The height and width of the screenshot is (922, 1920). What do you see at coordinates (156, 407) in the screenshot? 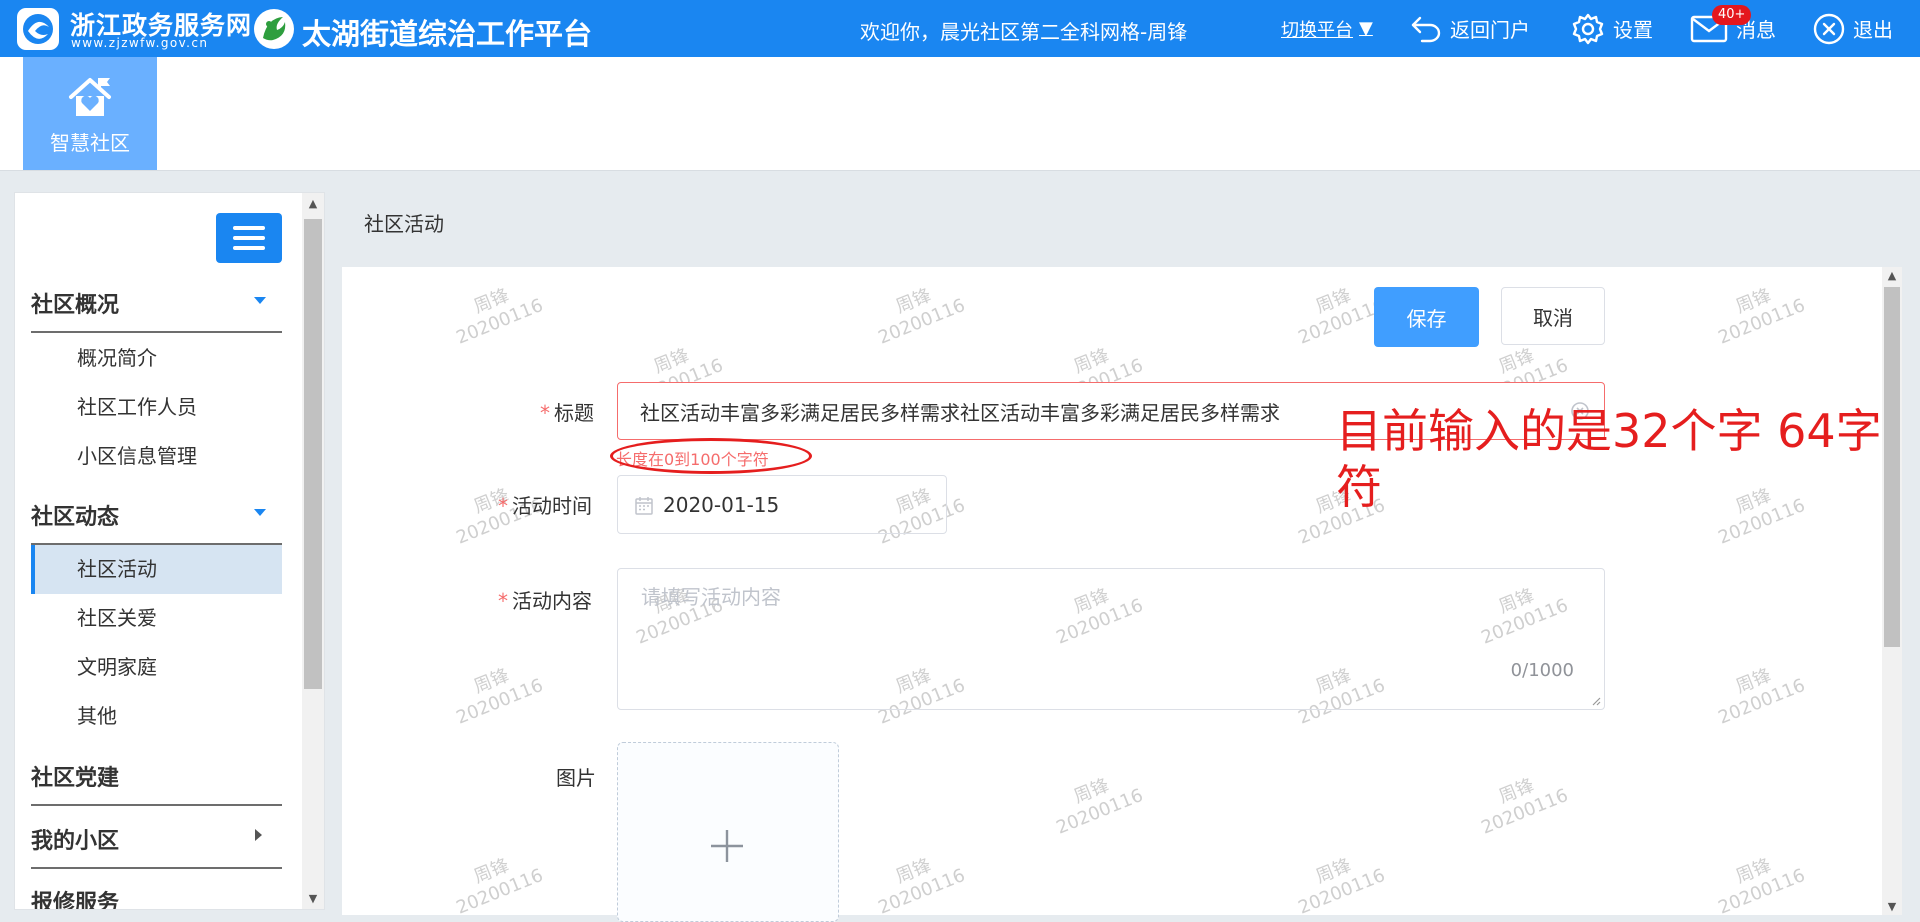
I see `sidebar-item-staff: 社区工作人员` at bounding box center [156, 407].